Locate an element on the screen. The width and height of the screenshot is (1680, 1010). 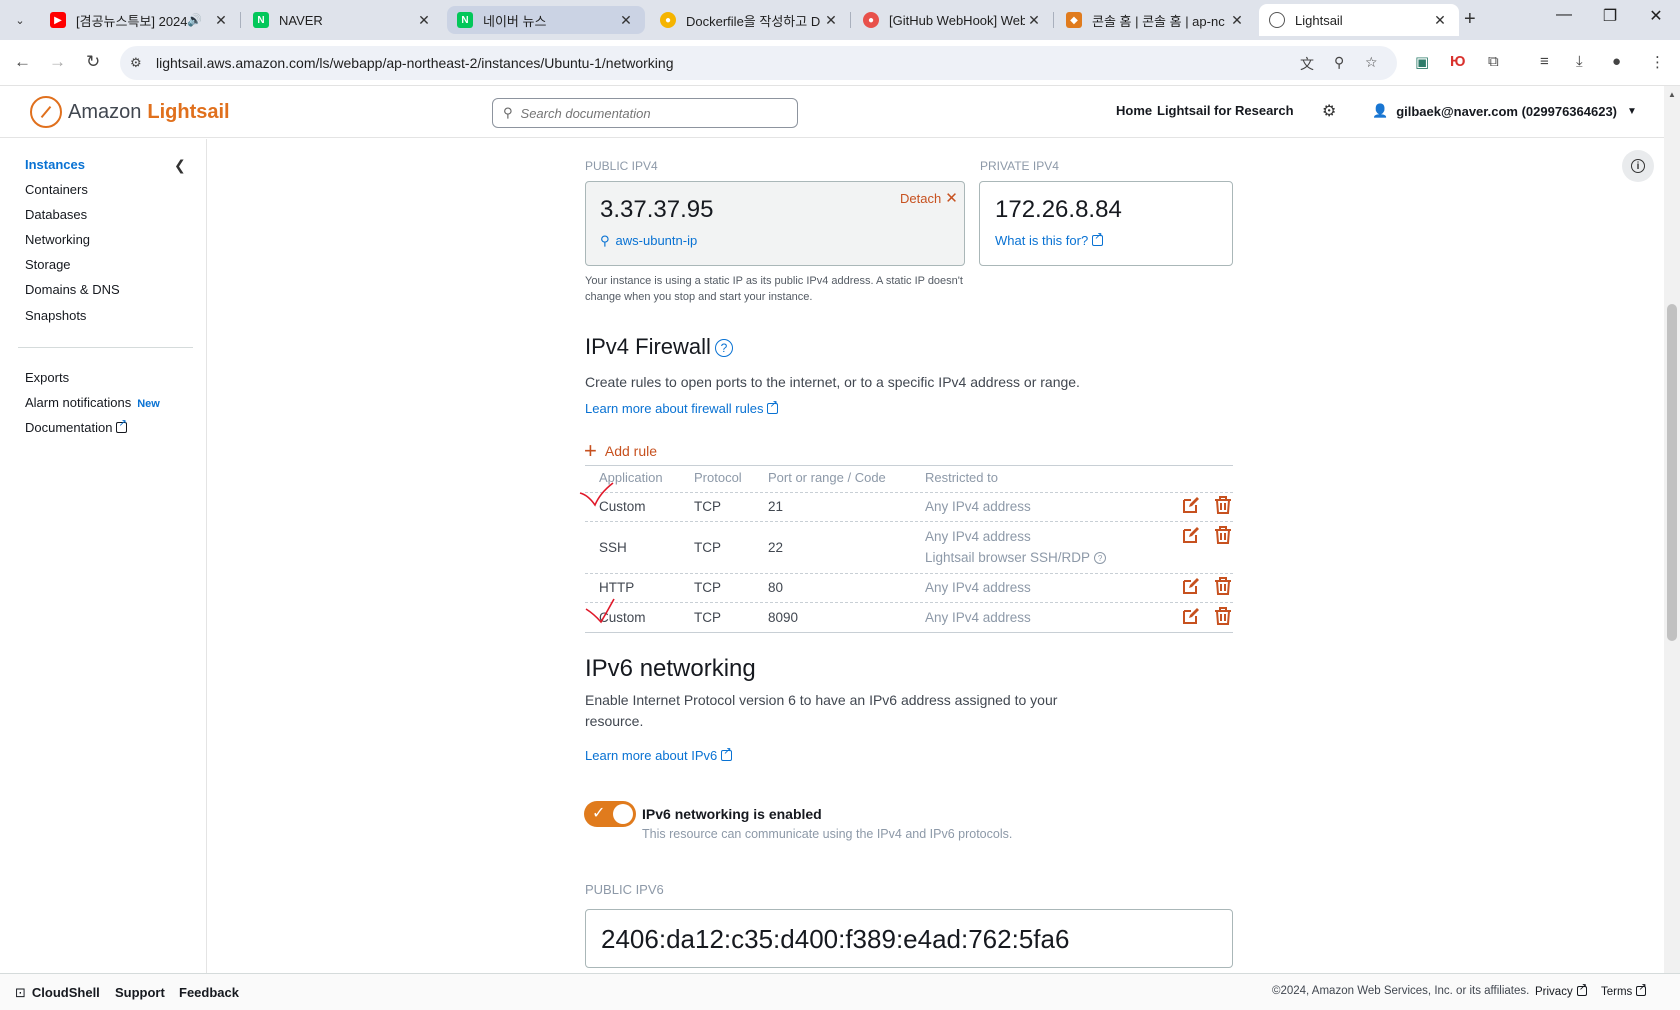
tab-separator is located at coordinates (240, 20).